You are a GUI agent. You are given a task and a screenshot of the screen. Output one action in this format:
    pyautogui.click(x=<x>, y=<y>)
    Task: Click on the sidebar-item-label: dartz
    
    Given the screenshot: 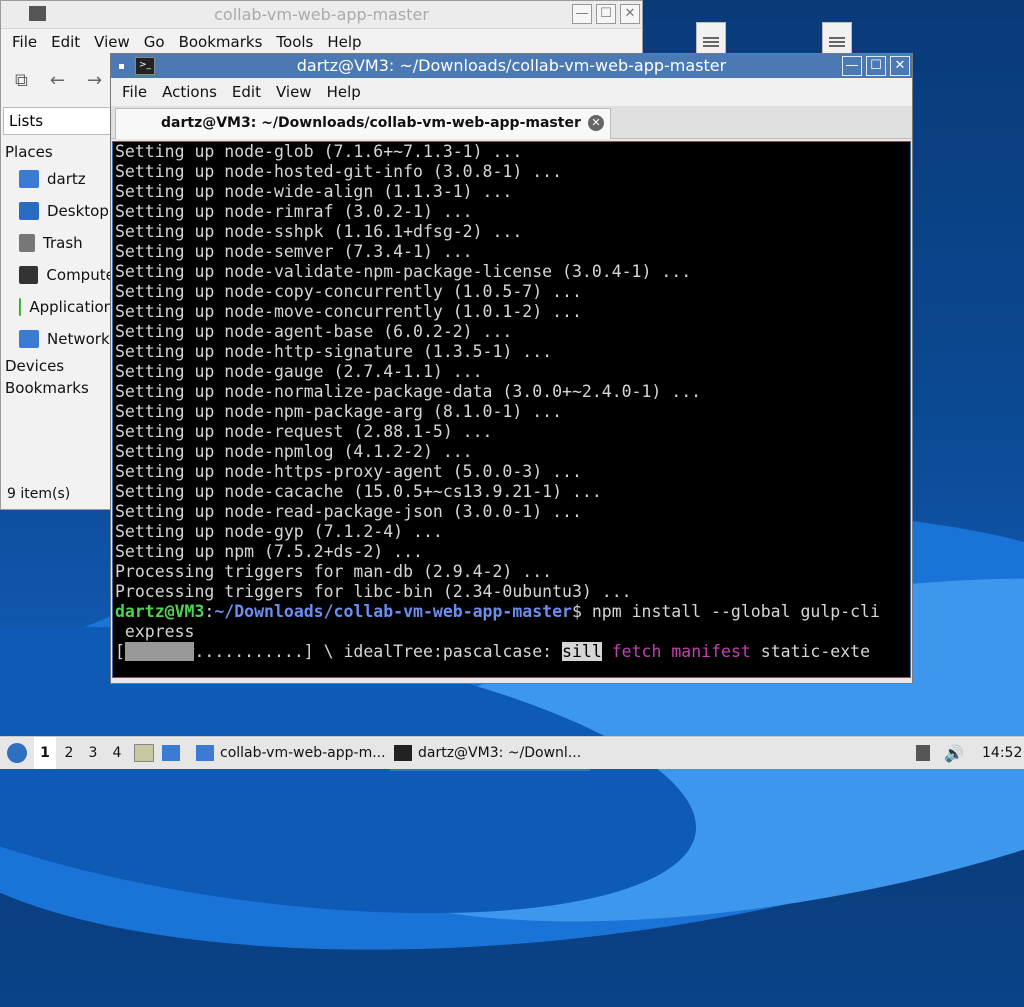 What is the action you would take?
    pyautogui.click(x=66, y=179)
    